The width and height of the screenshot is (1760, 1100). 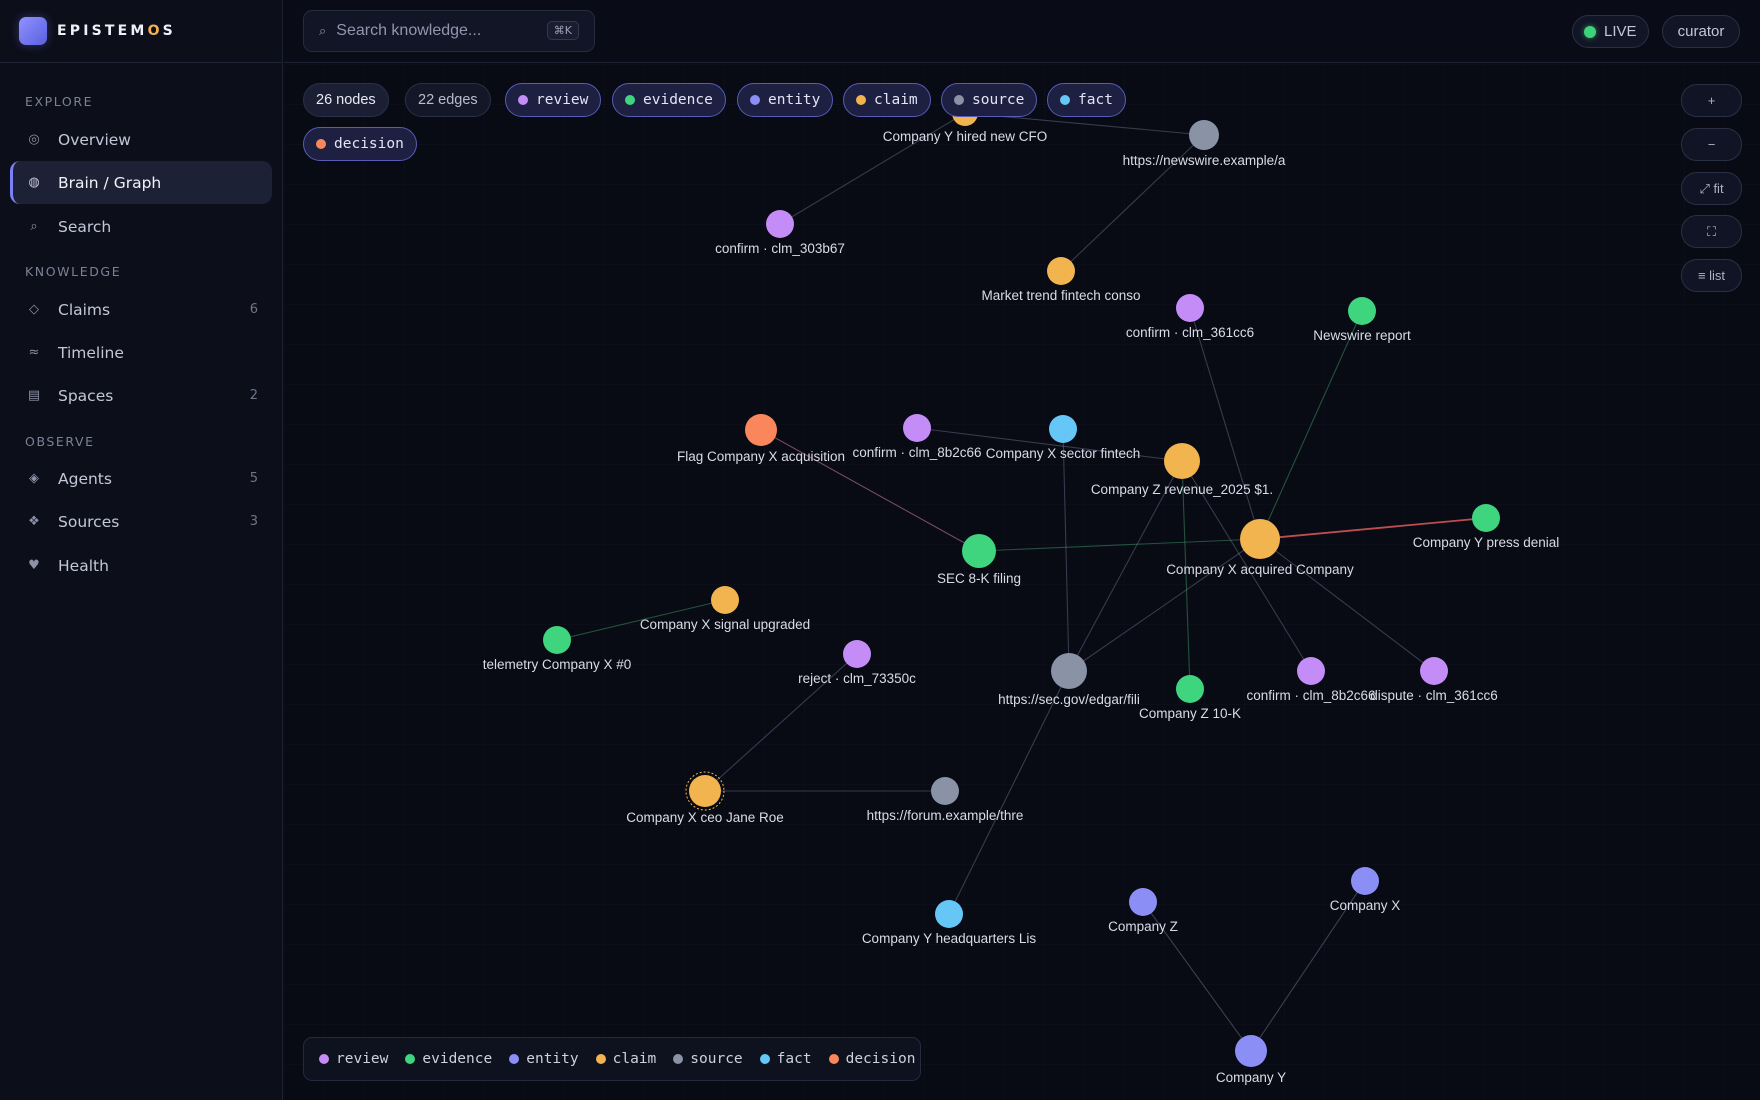 What do you see at coordinates (323, 31) in the screenshot?
I see `search-icon: ⌕` at bounding box center [323, 31].